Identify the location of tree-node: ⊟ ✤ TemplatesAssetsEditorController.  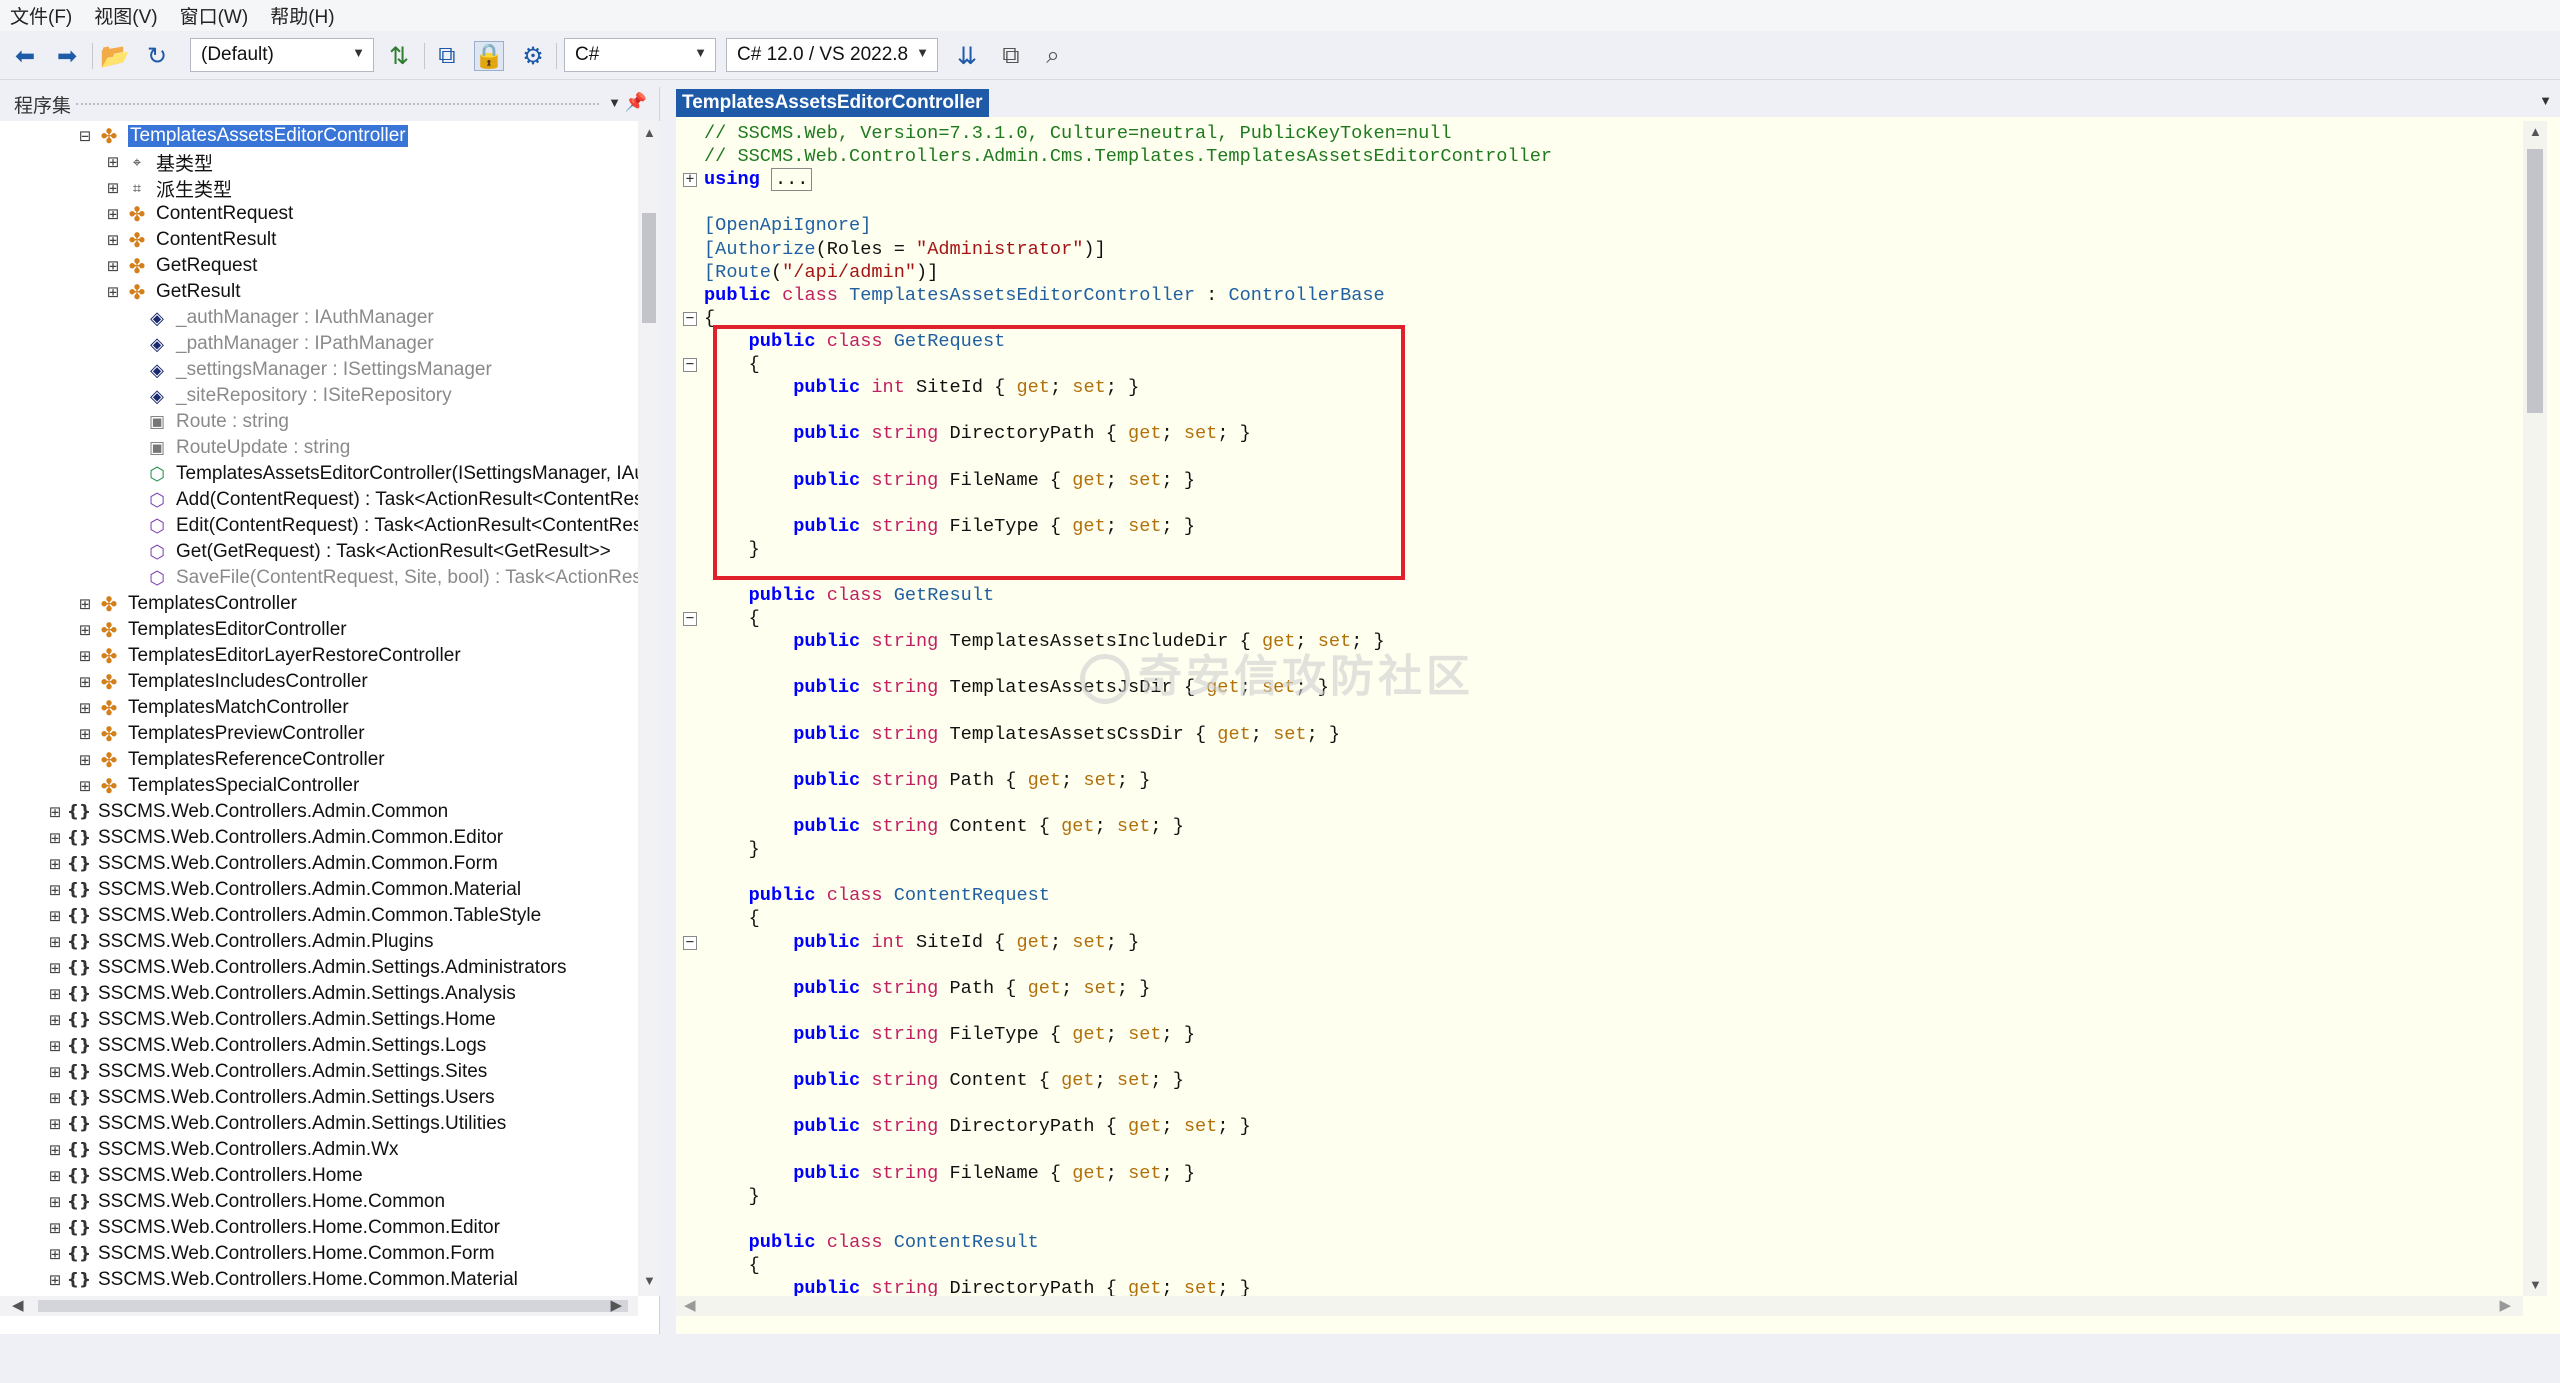
(243, 136).